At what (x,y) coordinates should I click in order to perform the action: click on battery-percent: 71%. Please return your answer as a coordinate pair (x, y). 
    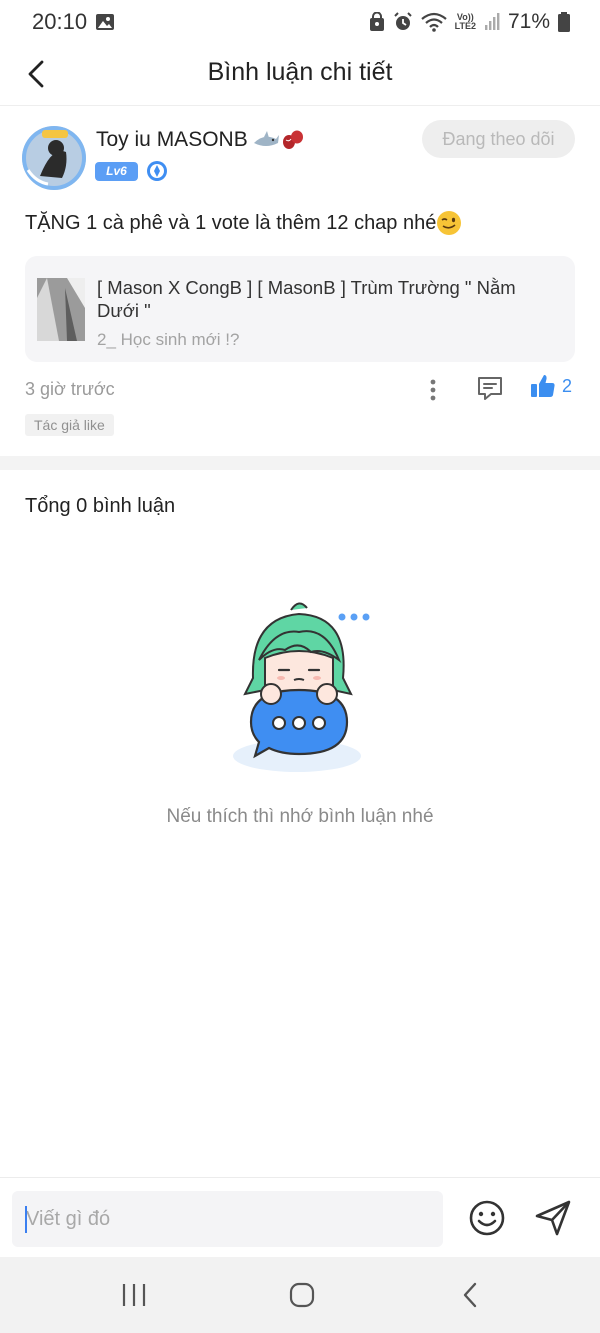
    Looking at the image, I should click on (528, 21).